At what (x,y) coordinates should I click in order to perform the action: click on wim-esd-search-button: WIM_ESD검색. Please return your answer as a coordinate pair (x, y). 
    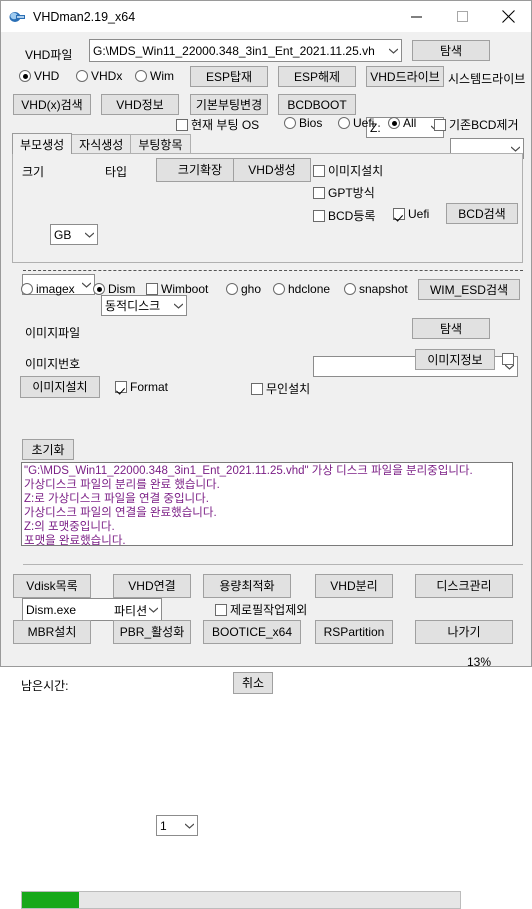
    Looking at the image, I should click on (469, 289).